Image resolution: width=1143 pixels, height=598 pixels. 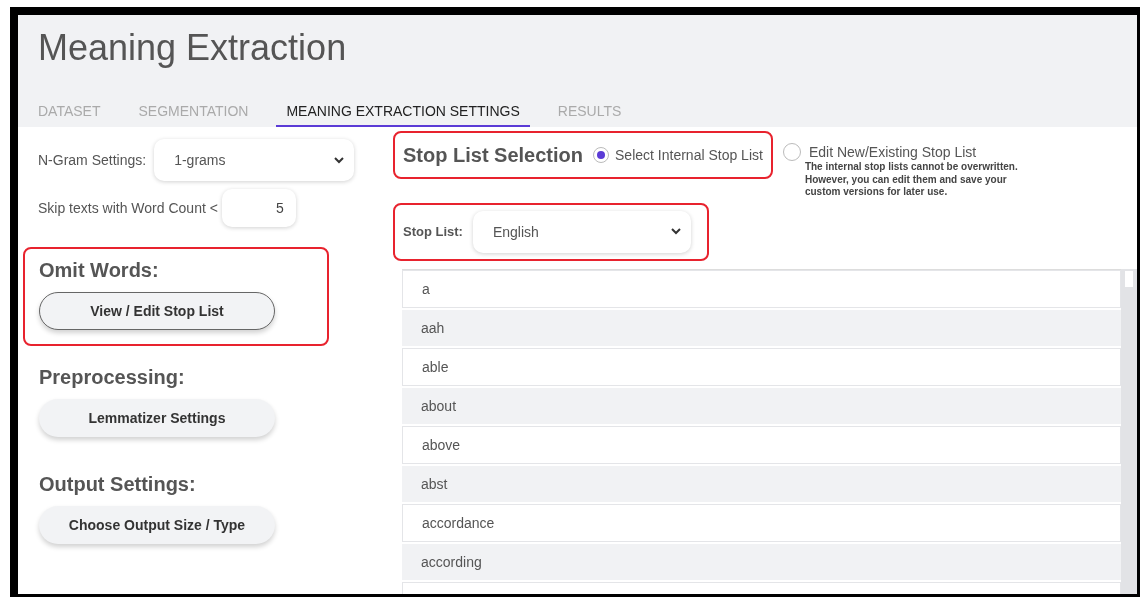 I want to click on list-row: accordance, so click(x=761, y=522).